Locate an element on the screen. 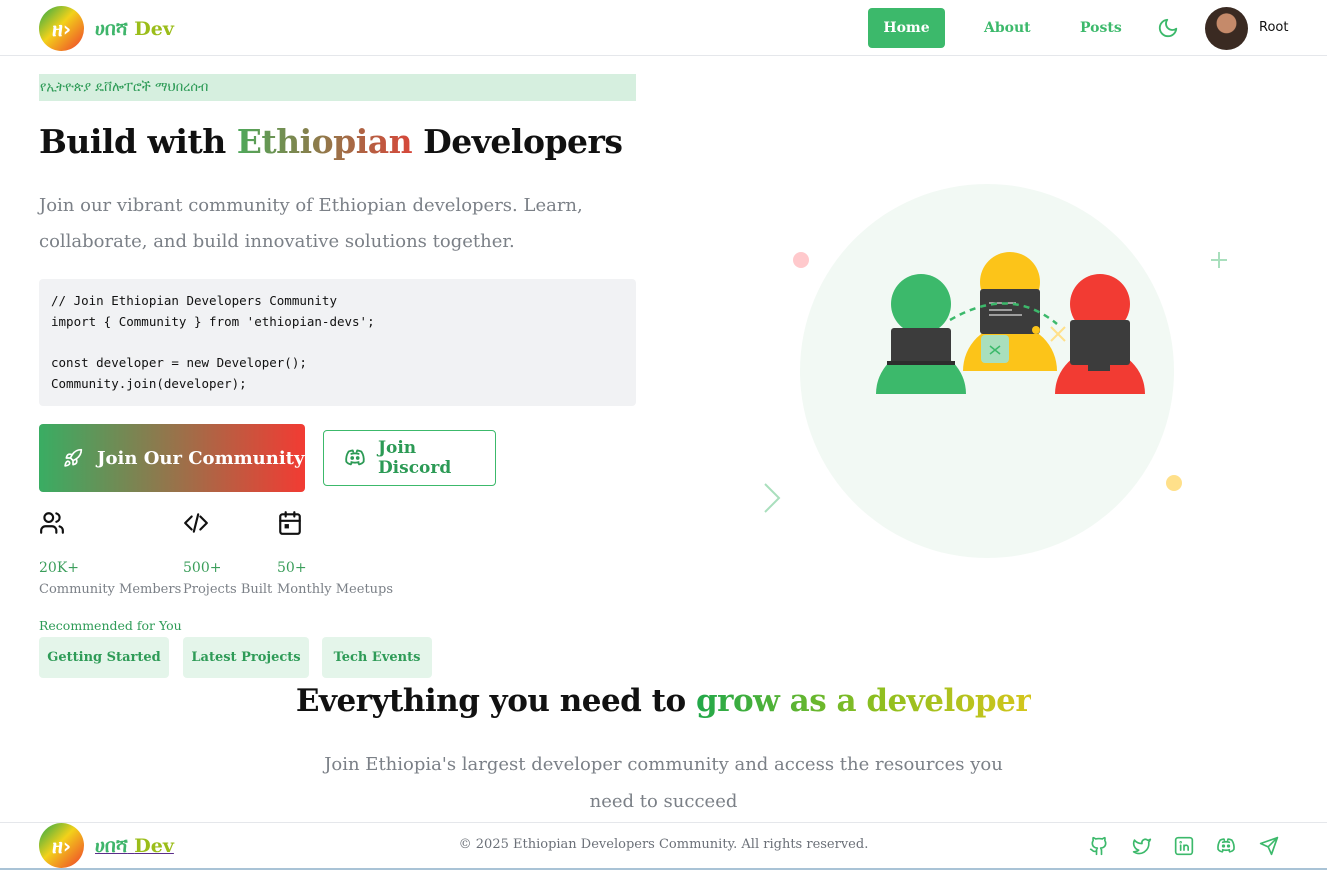  stat-label: Projects Built is located at coordinates (228, 589).